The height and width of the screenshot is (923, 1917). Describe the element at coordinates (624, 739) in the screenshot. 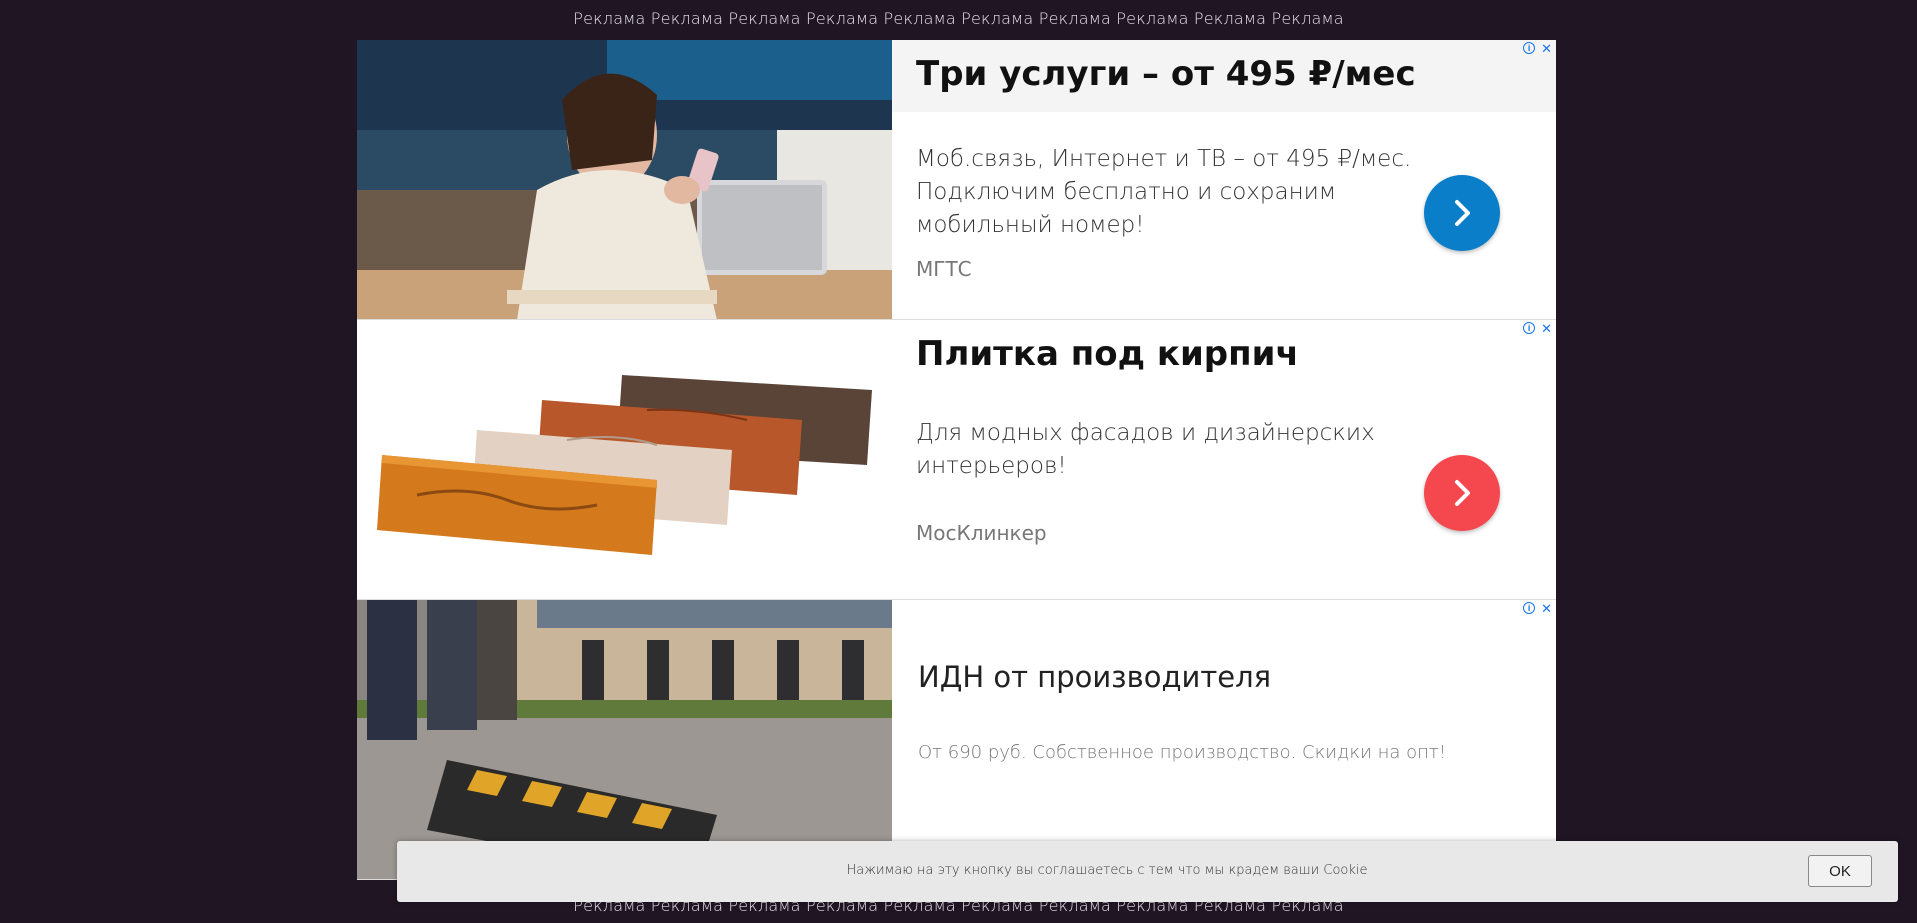

I see `ad-image-speed-bump` at that location.